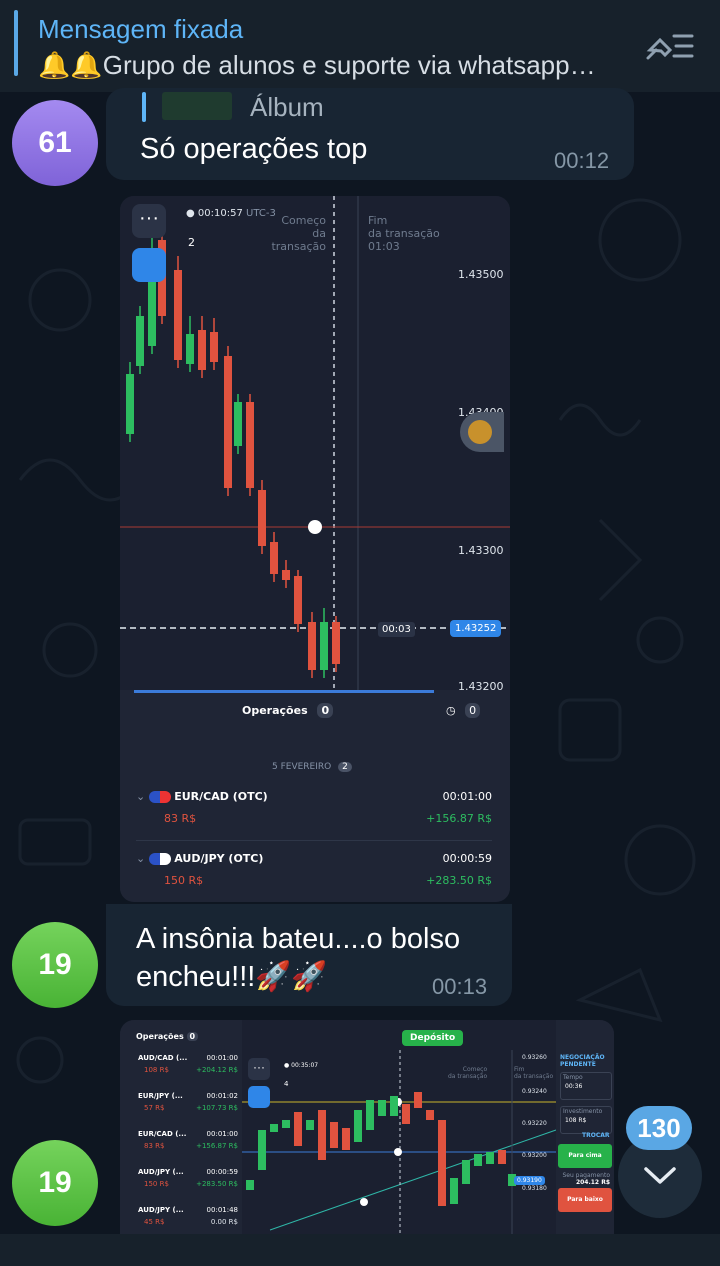 The width and height of the screenshot is (720, 1266). I want to click on chevron-down-icon, so click(660, 1175).